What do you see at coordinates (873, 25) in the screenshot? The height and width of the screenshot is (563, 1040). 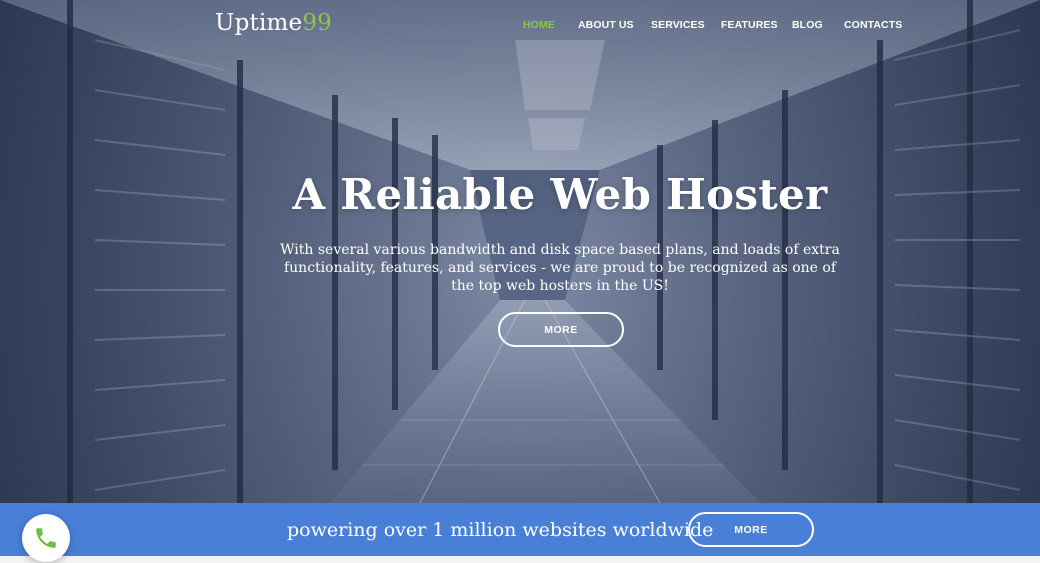 I see `nav-item-contacts: CONTACTS` at bounding box center [873, 25].